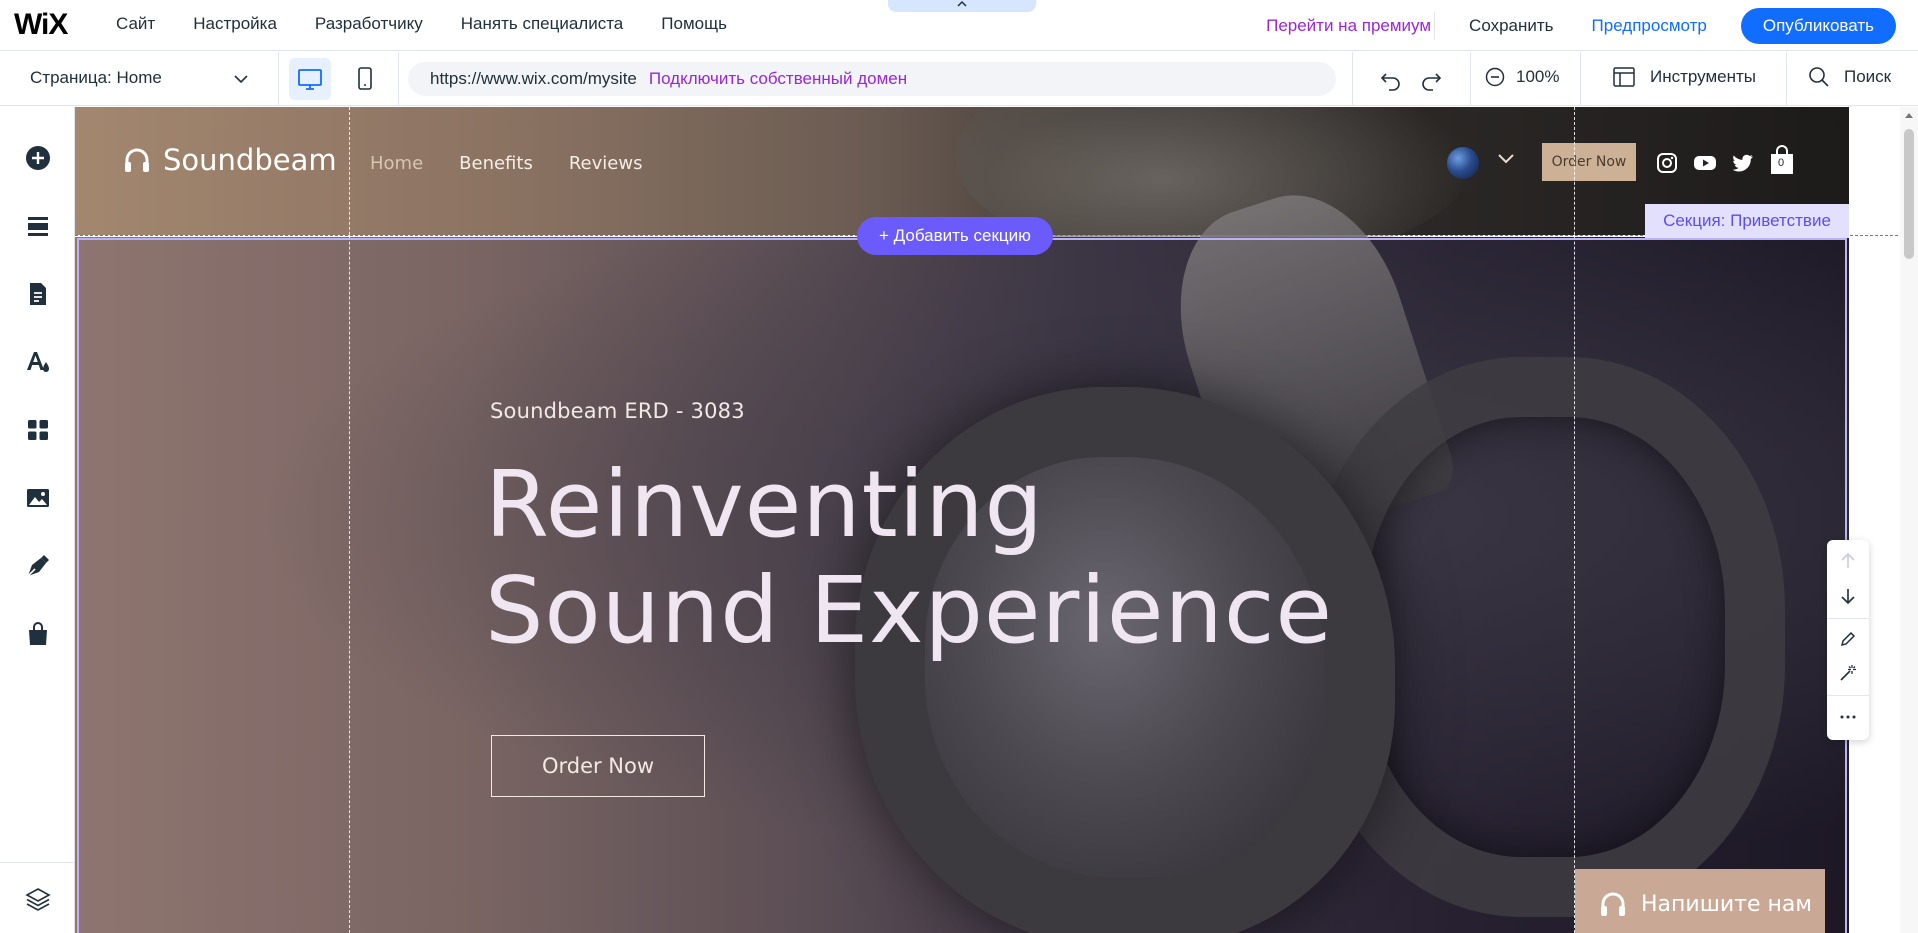 This screenshot has width=1918, height=933. I want to click on tools-icon, so click(1624, 77).